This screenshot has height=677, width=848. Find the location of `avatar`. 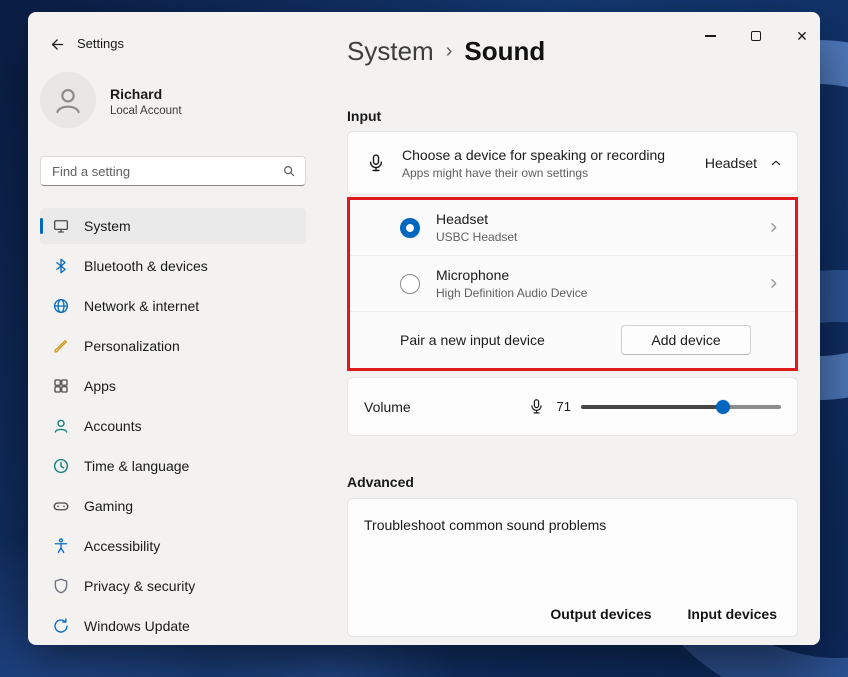

avatar is located at coordinates (68, 100).